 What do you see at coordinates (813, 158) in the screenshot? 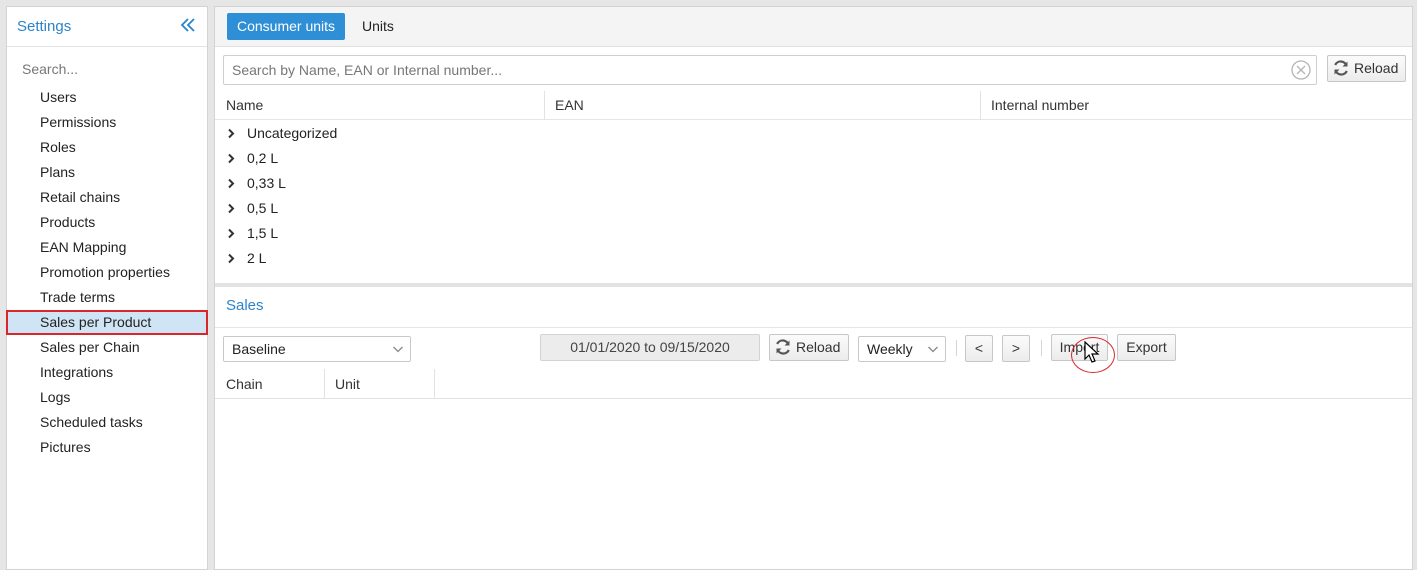
I see `tree-row: 0,2 L` at bounding box center [813, 158].